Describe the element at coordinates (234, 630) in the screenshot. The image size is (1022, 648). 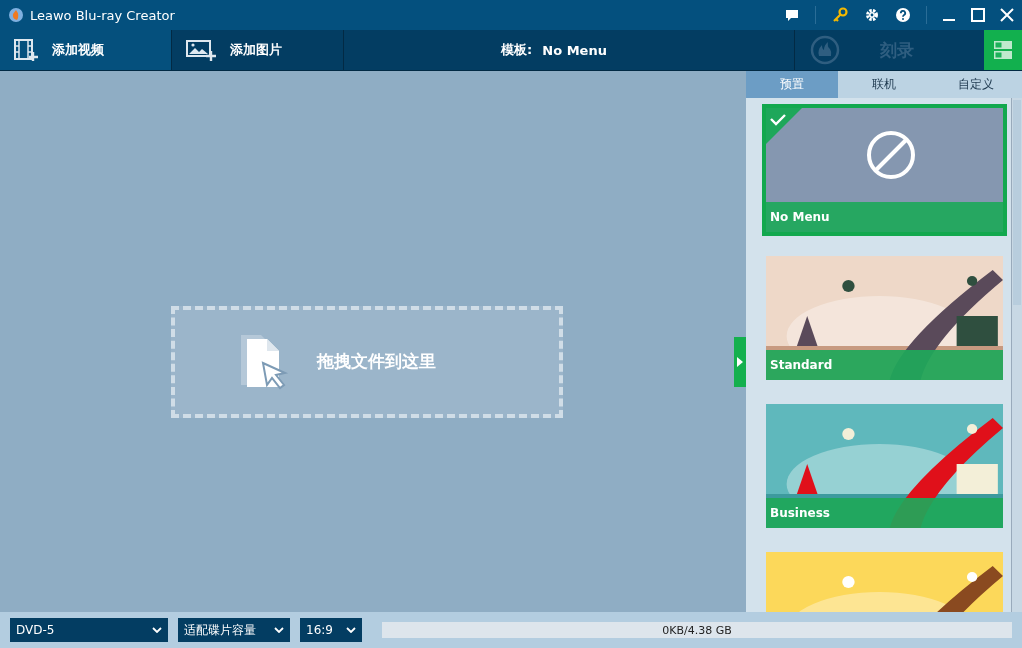
I see `quality-dropdown: 适配碟片容量` at that location.